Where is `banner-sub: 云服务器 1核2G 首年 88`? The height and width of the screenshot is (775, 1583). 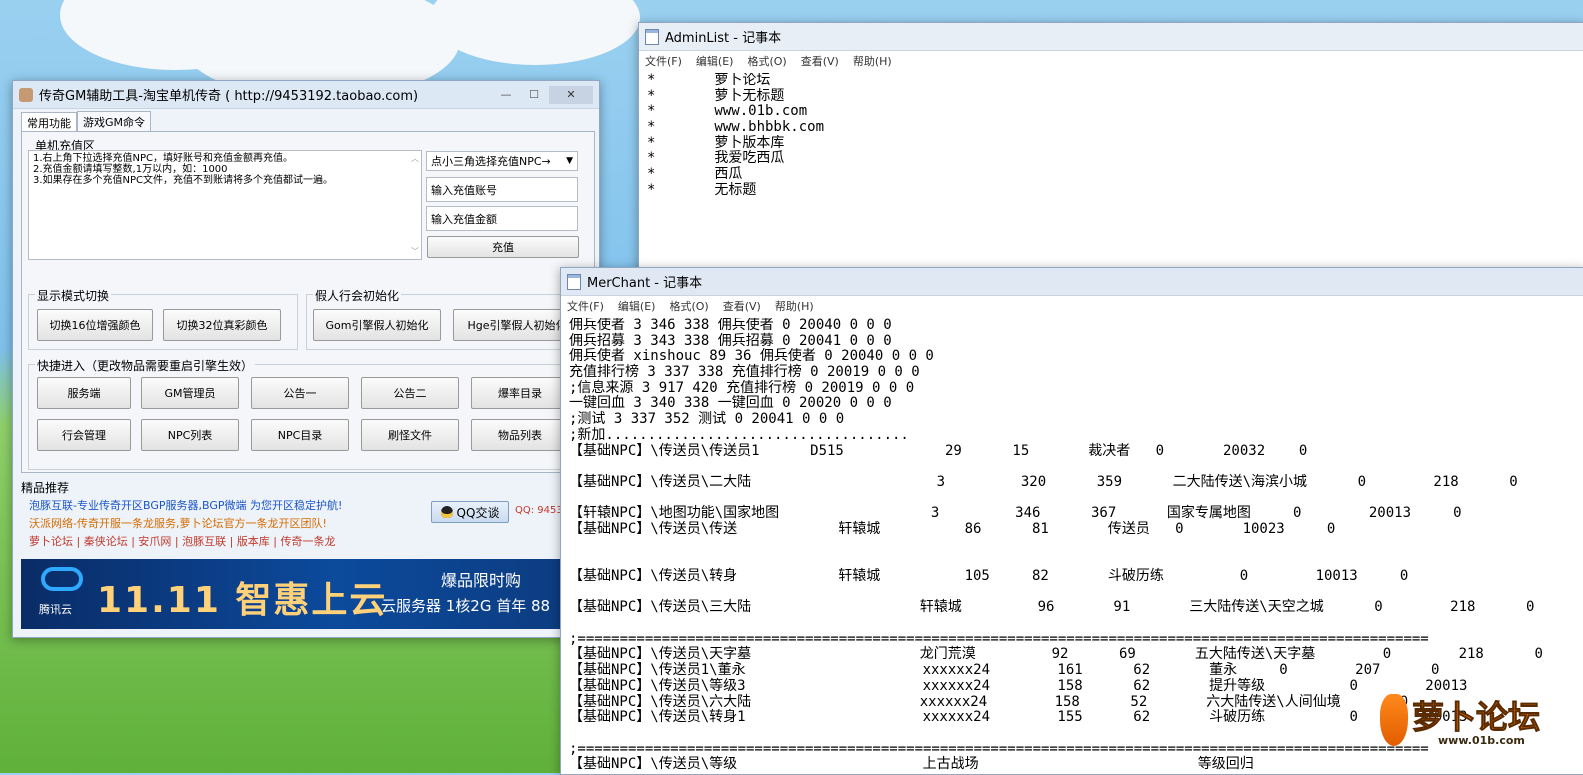 banner-sub: 云服务器 1核2G 首年 88 is located at coordinates (466, 606).